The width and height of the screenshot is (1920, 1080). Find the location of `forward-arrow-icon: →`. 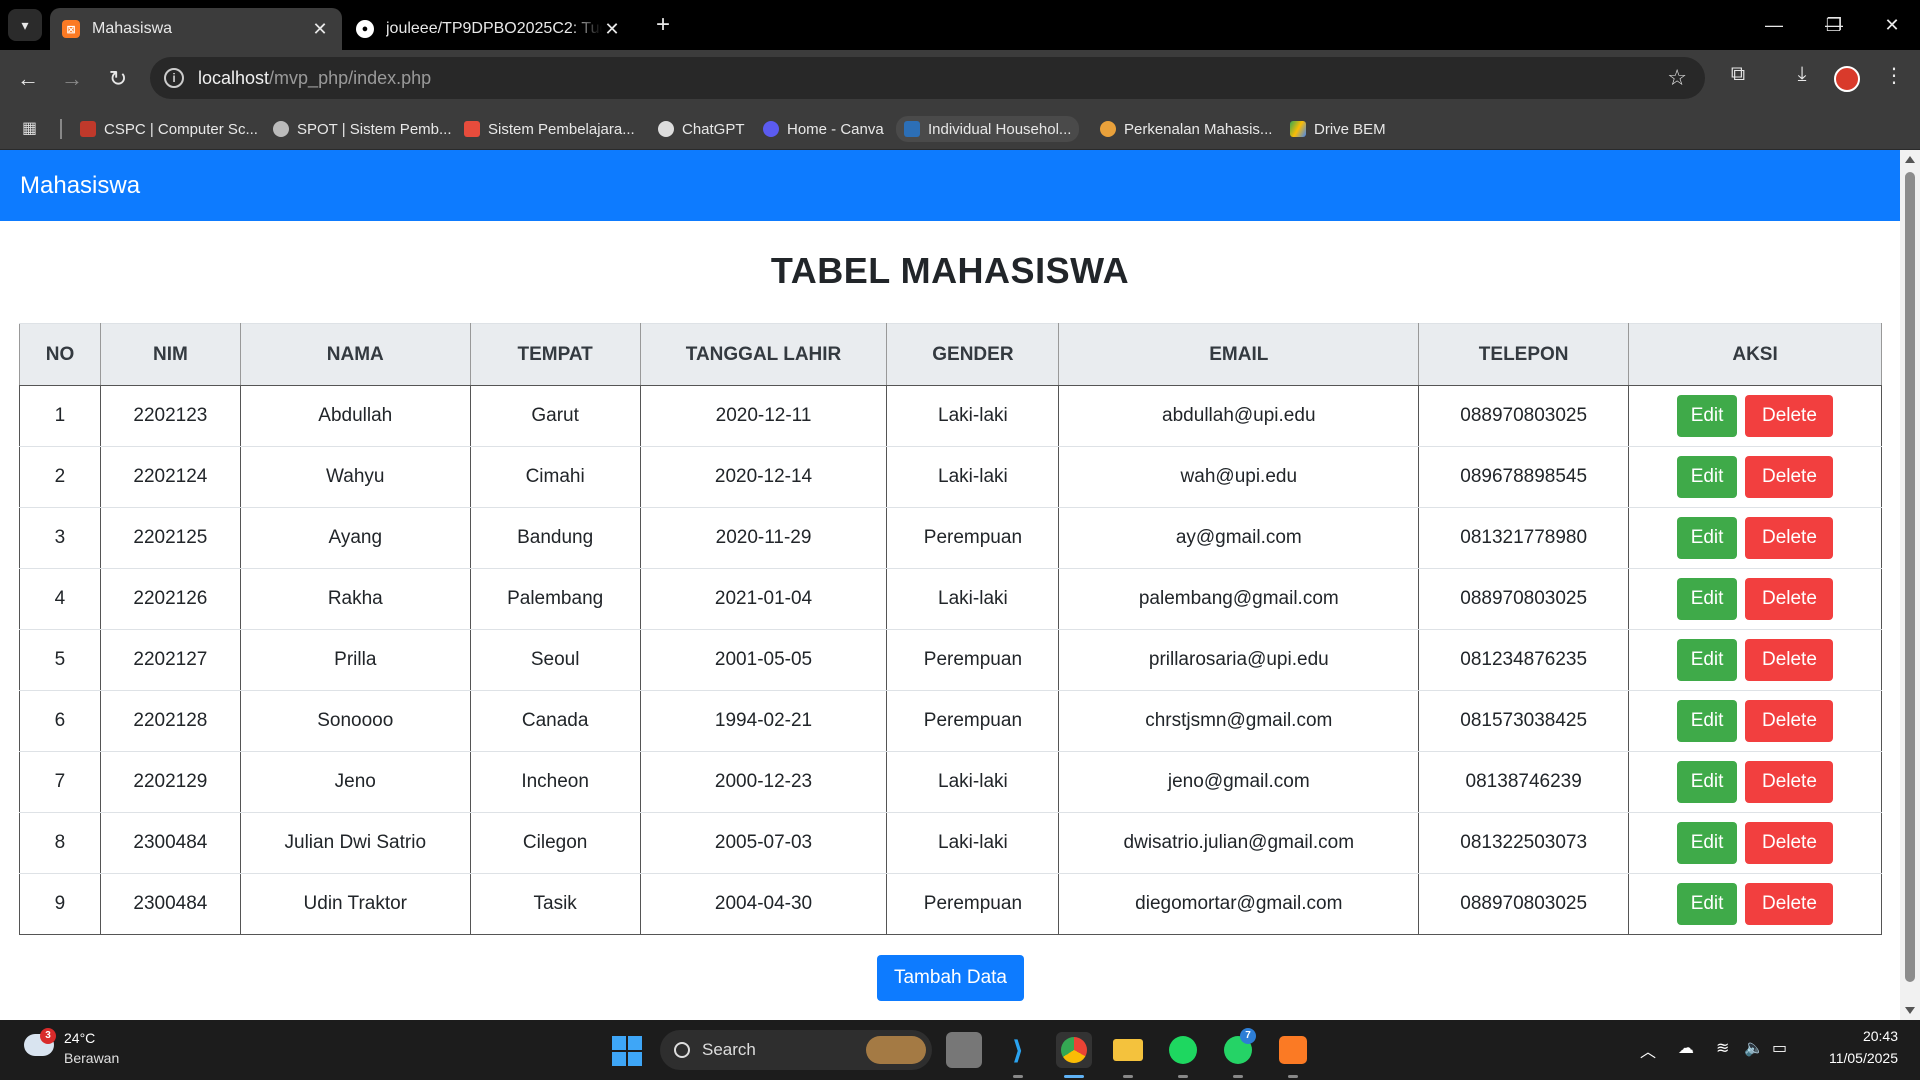

forward-arrow-icon: → is located at coordinates (72, 79).